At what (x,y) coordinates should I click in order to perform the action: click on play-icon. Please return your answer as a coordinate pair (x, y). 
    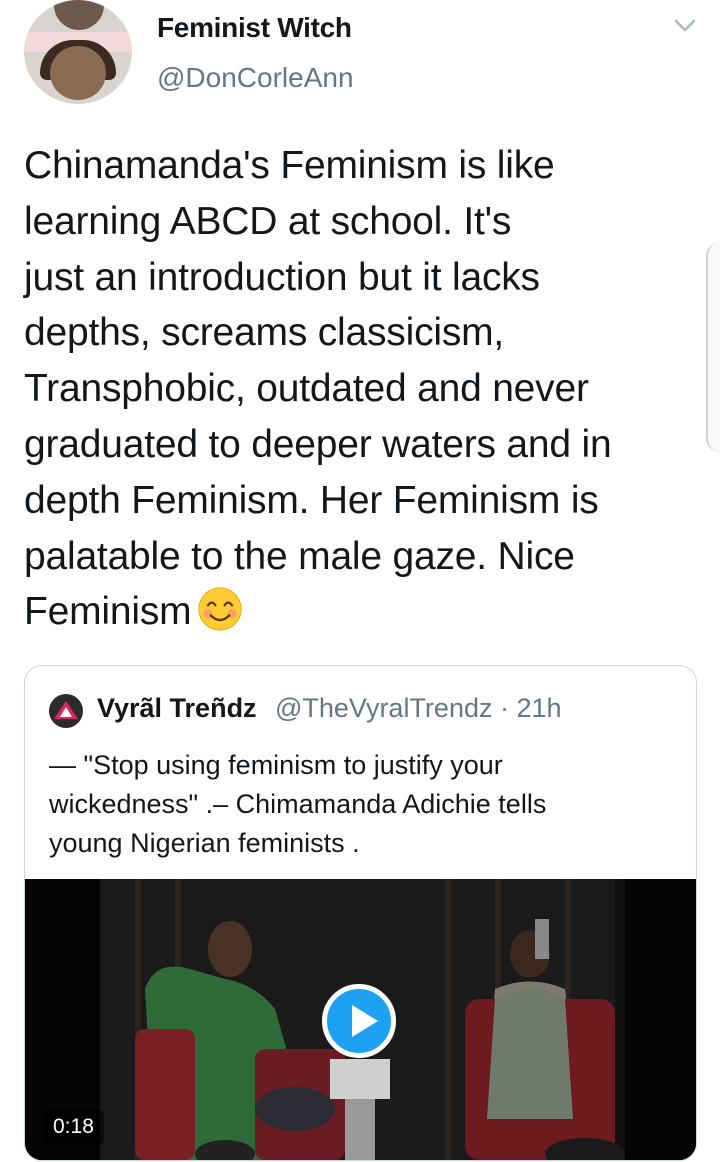
    Looking at the image, I should click on (365, 1021).